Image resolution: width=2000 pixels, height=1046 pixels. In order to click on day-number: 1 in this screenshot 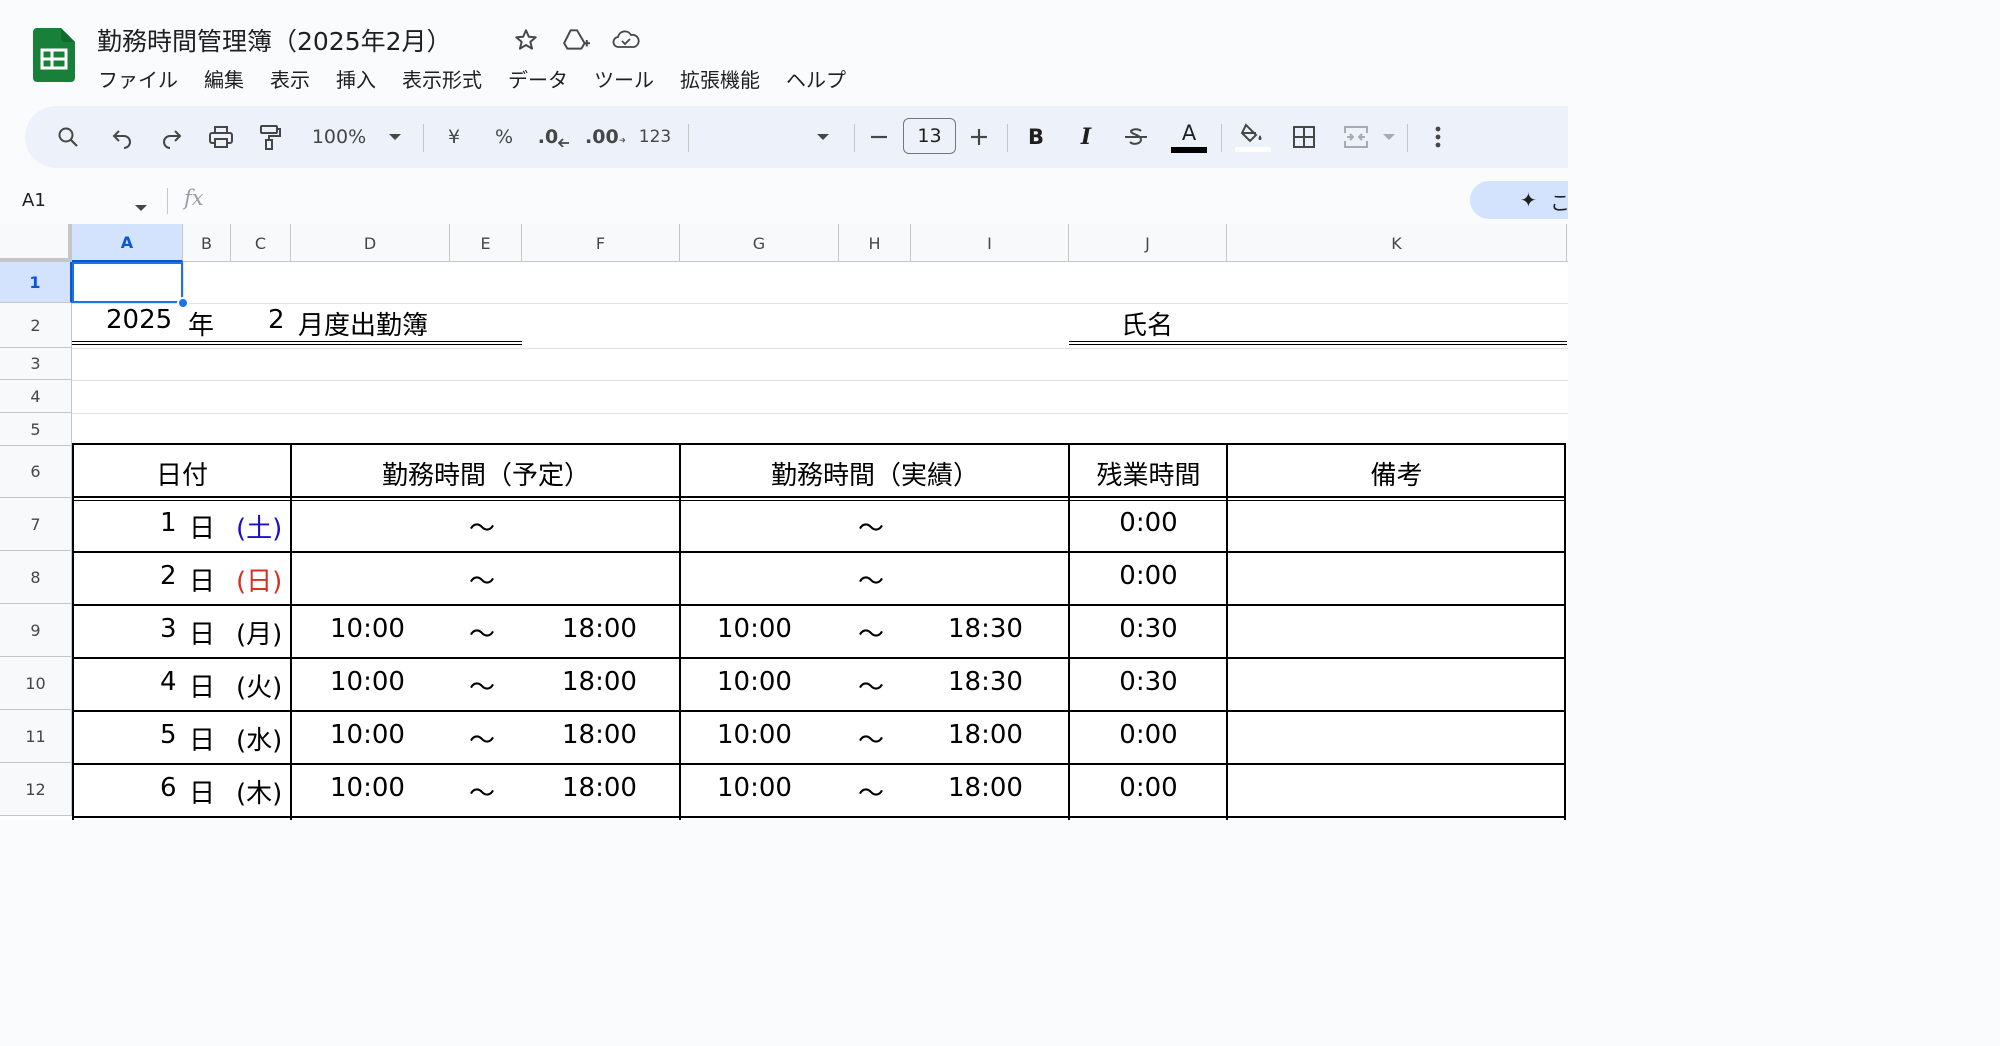, I will do `click(168, 523)`.